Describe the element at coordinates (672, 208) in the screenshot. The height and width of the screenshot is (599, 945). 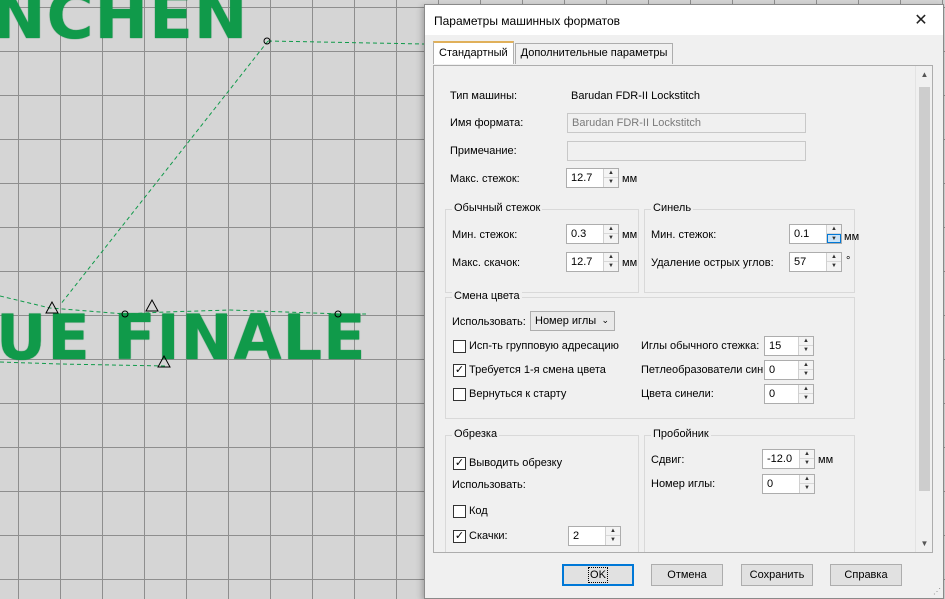
I see `chenille-title: Синель` at that location.